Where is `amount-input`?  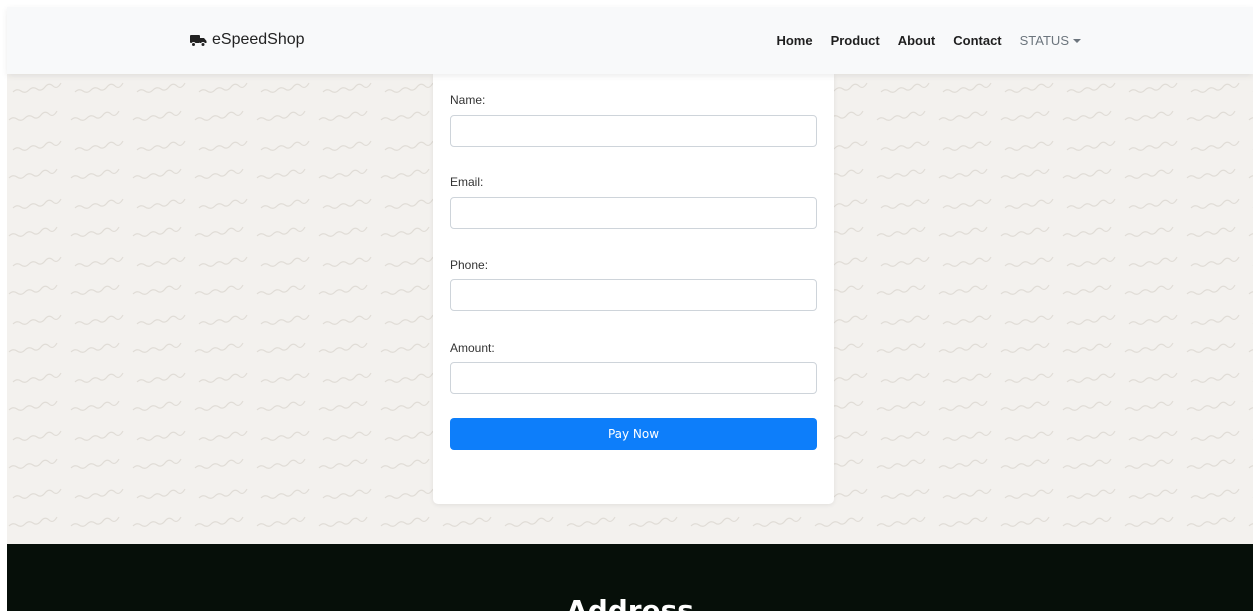 amount-input is located at coordinates (633, 378).